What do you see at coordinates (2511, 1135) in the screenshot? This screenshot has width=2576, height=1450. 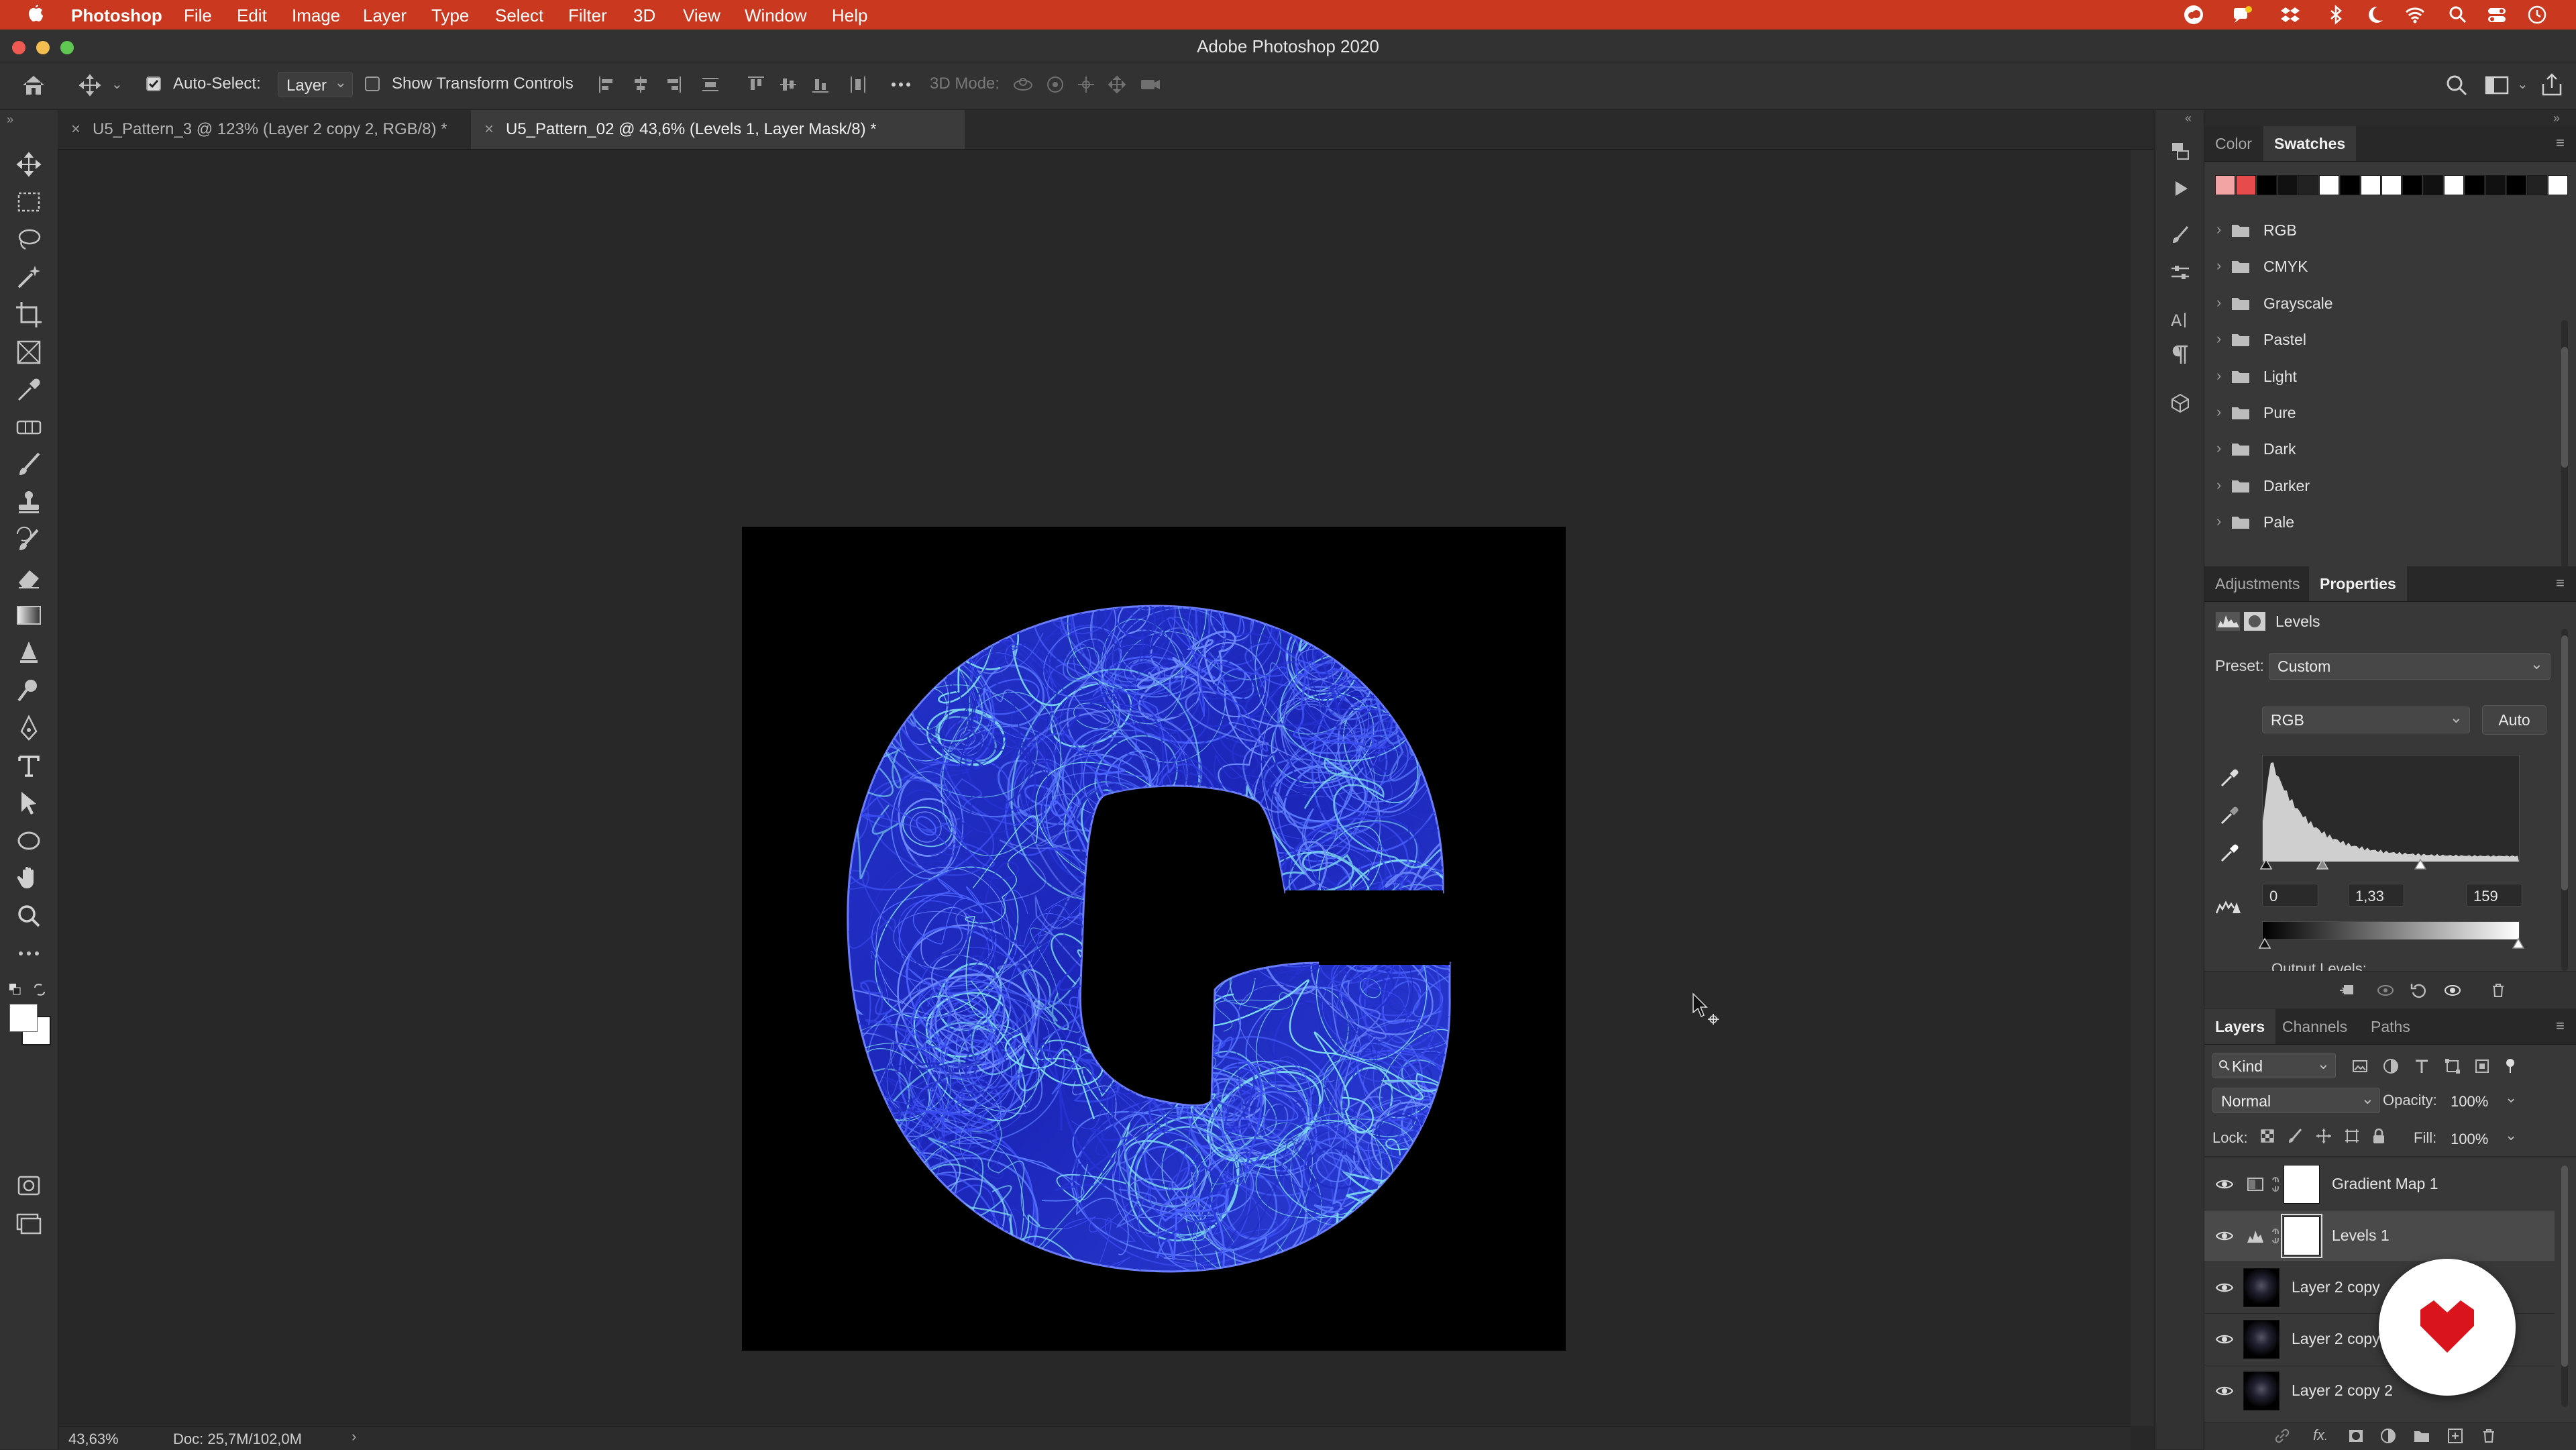 I see `chevron-down-icon: ⌄` at bounding box center [2511, 1135].